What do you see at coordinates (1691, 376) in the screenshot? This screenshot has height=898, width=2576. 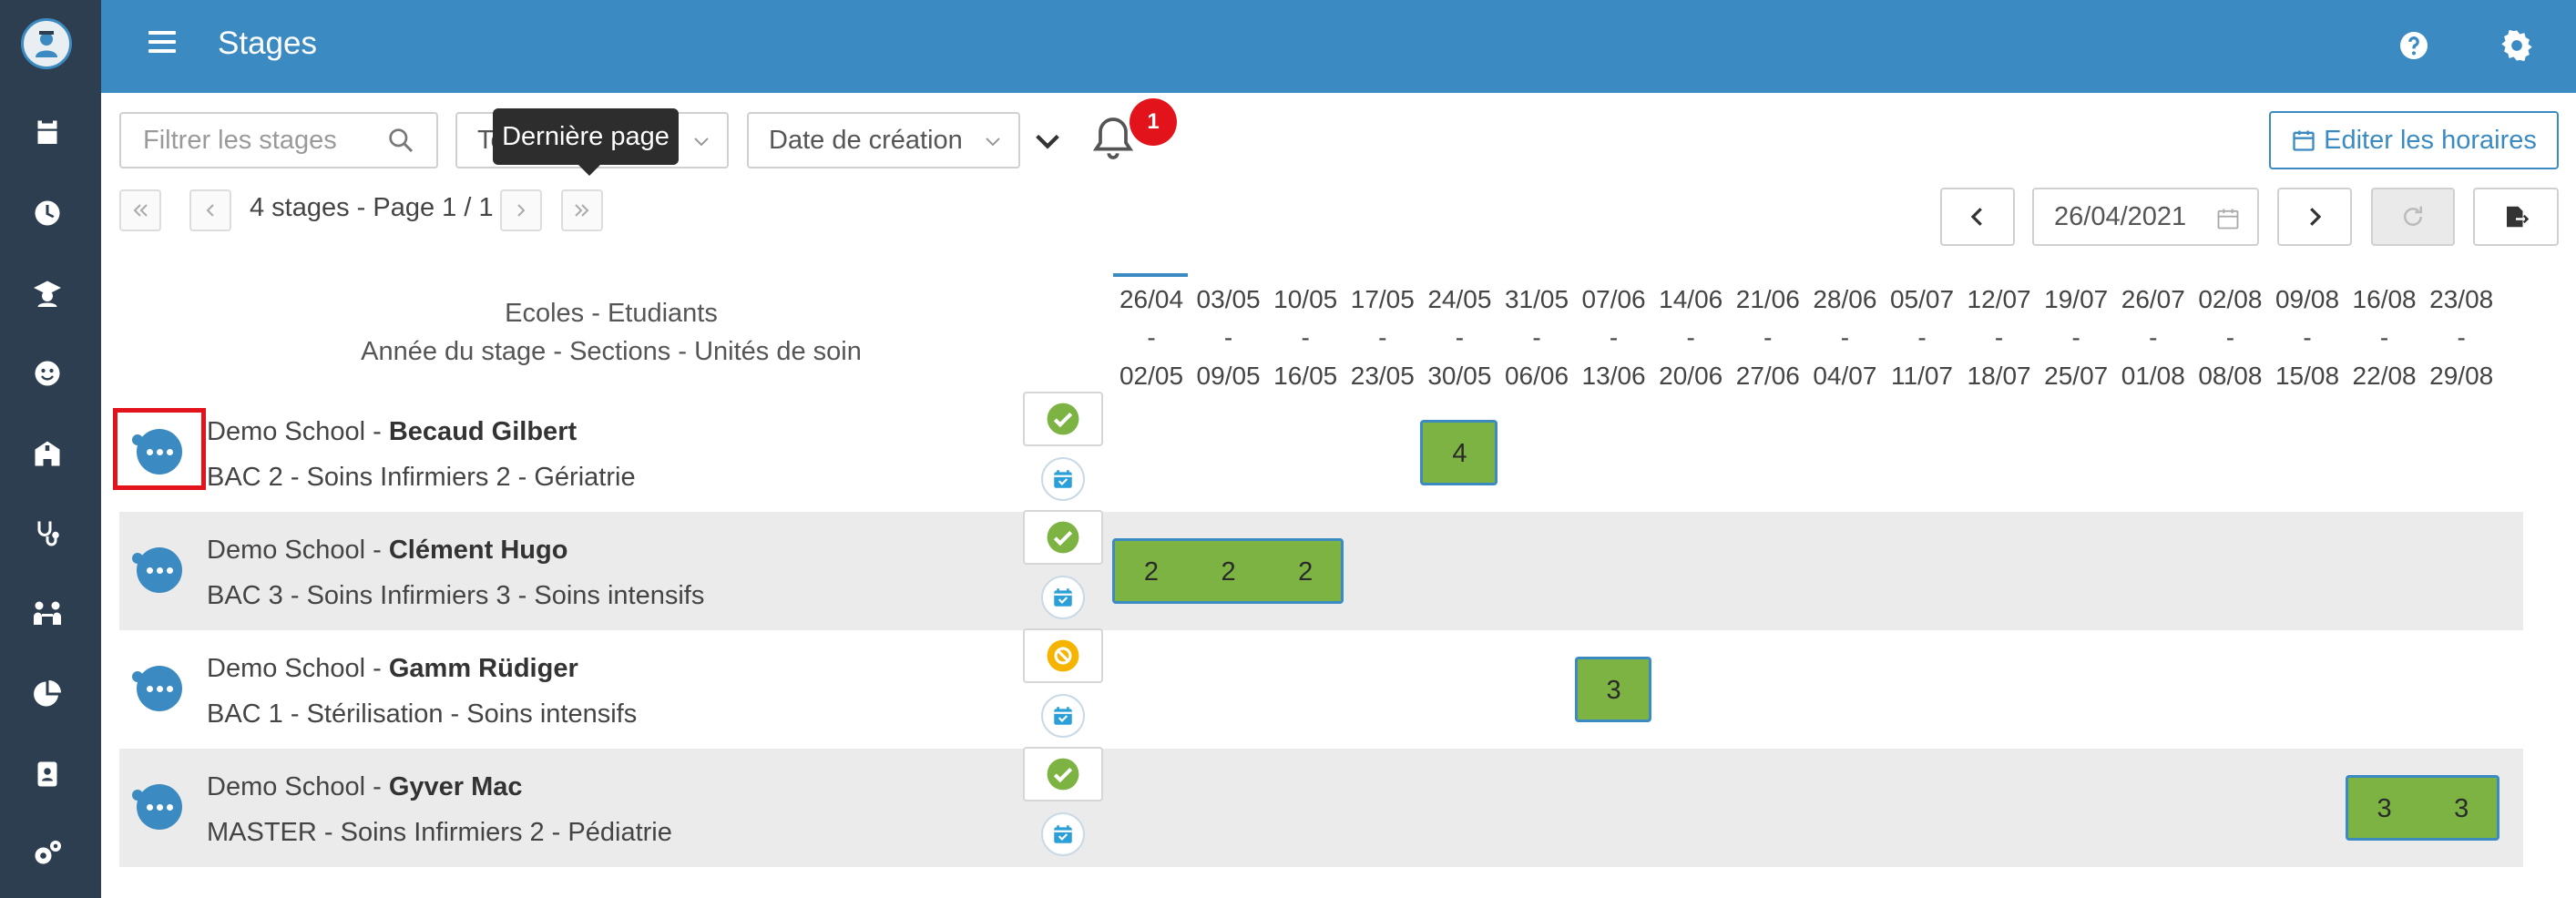 I see `week-end: 20/06` at bounding box center [1691, 376].